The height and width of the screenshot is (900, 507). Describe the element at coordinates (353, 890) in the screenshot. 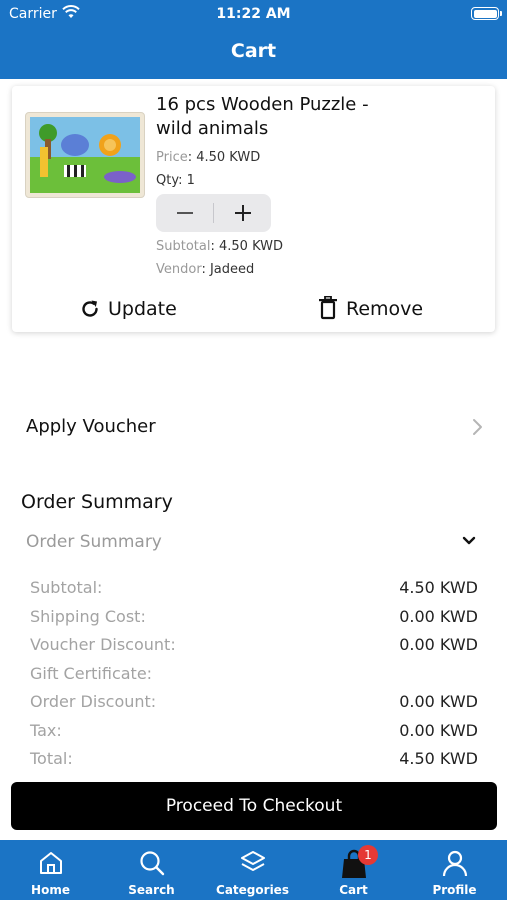

I see `tab-label: Cart` at that location.